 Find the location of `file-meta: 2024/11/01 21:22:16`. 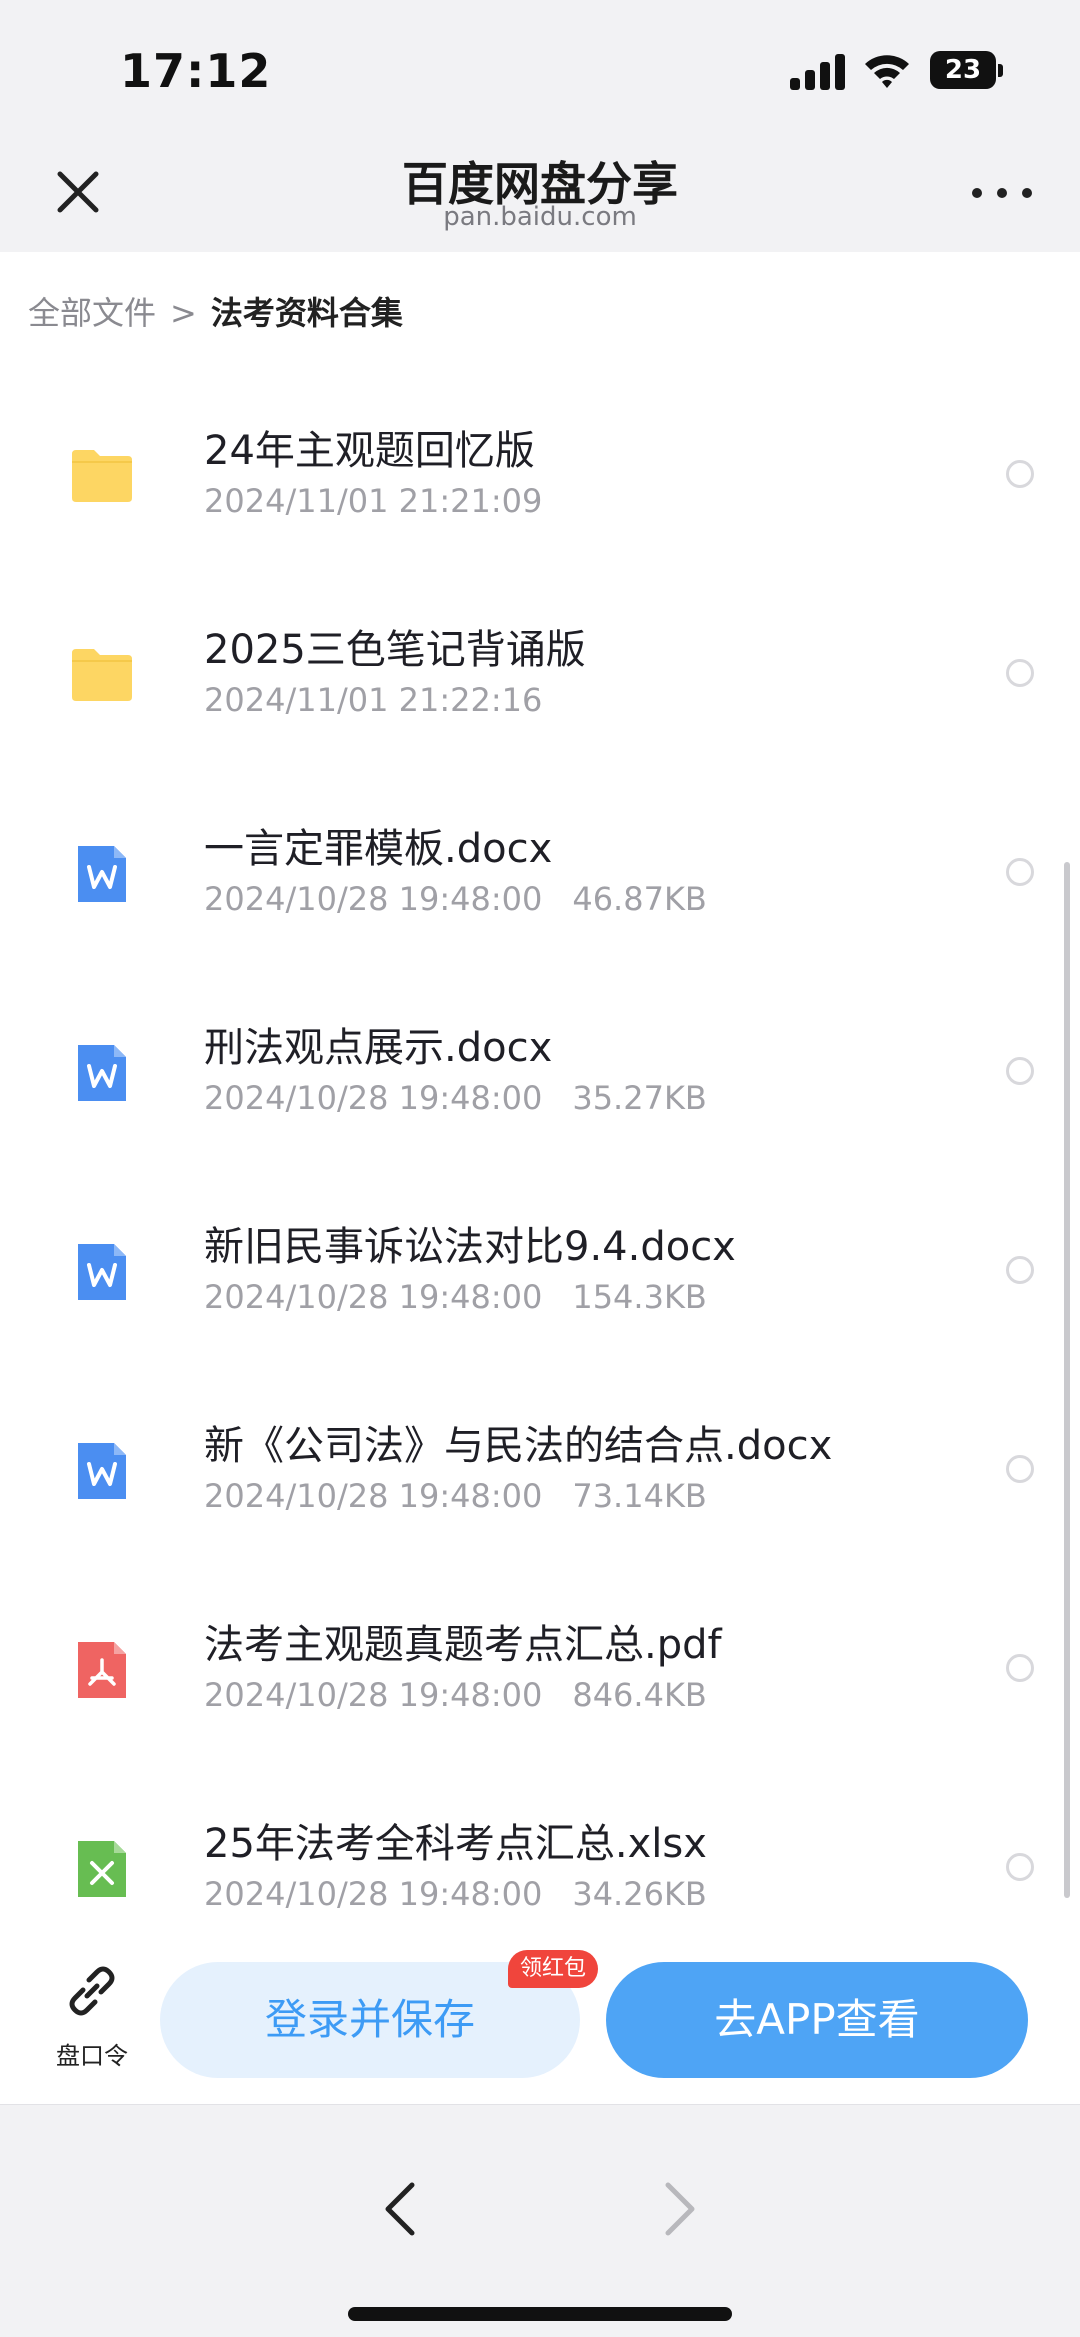

file-meta: 2024/11/01 21:22:16 is located at coordinates (373, 700).